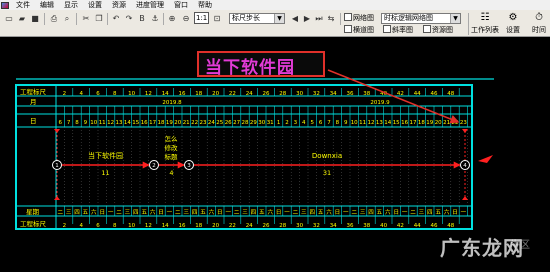 The width and height of the screenshot is (550, 272). What do you see at coordinates (304, 123) in the screenshot?
I see `day-label: 4` at bounding box center [304, 123].